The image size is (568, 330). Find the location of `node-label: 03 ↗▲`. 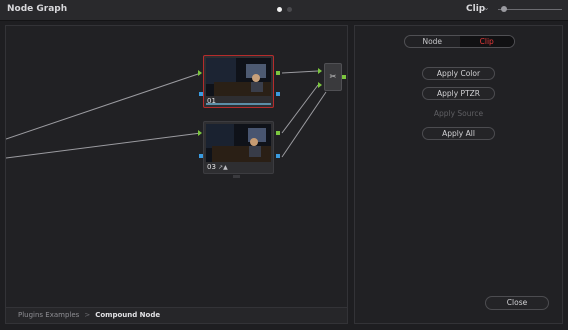

node-label: 03 ↗▲ is located at coordinates (217, 167).